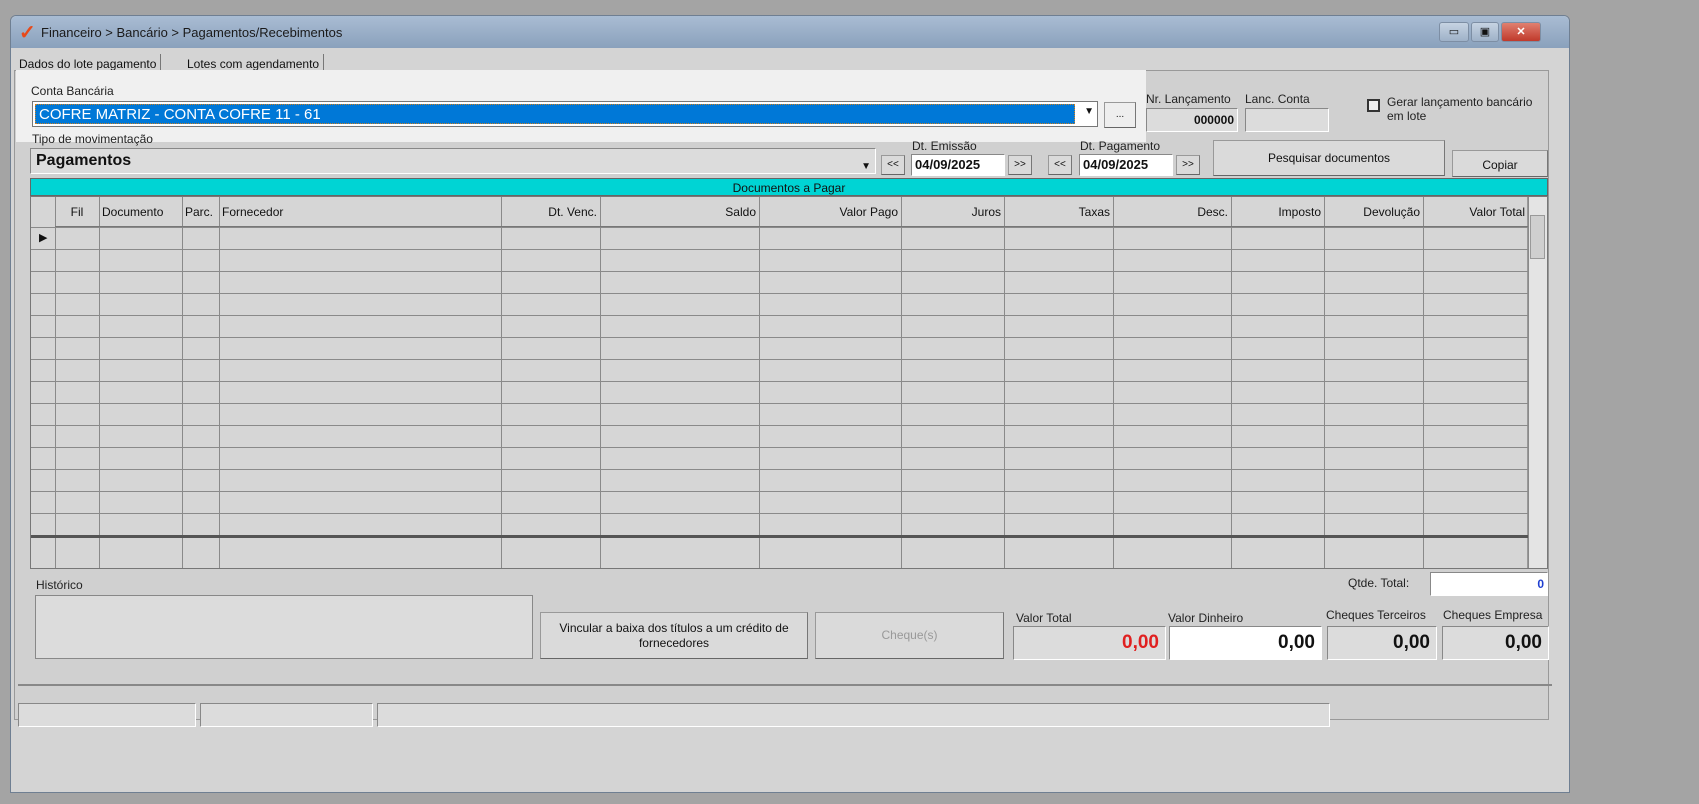  I want to click on tipo-movimentacao-select: Pagamentos ▼, so click(453, 161).